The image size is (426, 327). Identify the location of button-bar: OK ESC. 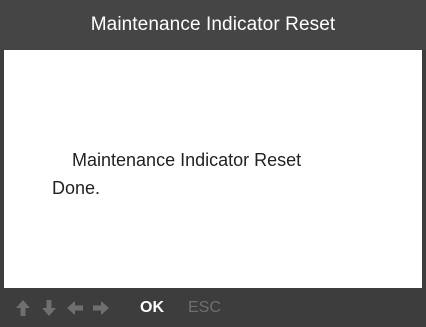
(213, 307).